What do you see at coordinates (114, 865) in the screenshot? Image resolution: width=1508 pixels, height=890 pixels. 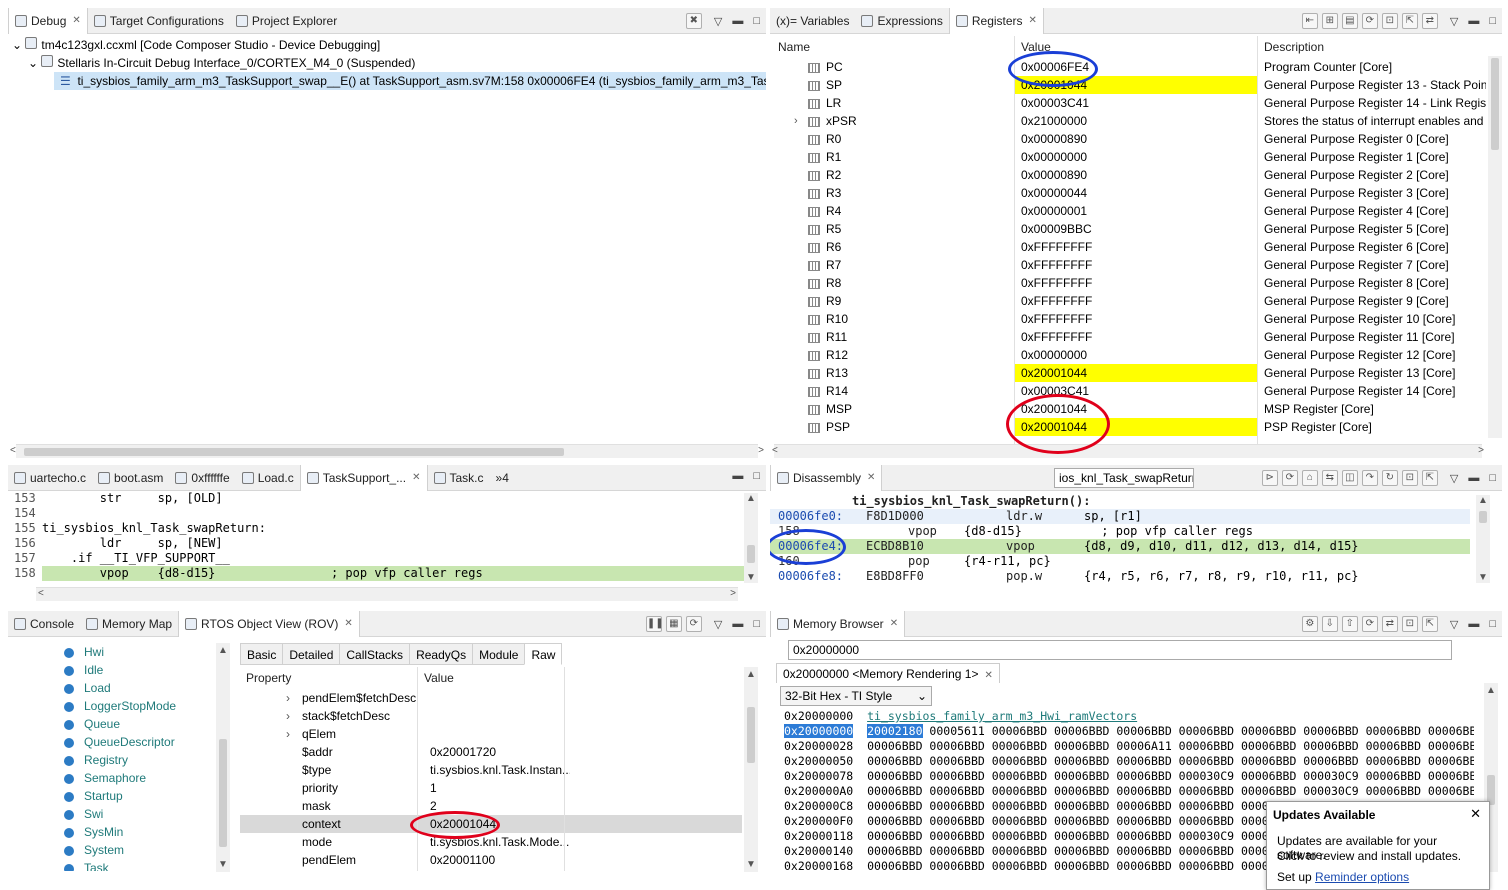 I see `rov-module-item: Task` at bounding box center [114, 865].